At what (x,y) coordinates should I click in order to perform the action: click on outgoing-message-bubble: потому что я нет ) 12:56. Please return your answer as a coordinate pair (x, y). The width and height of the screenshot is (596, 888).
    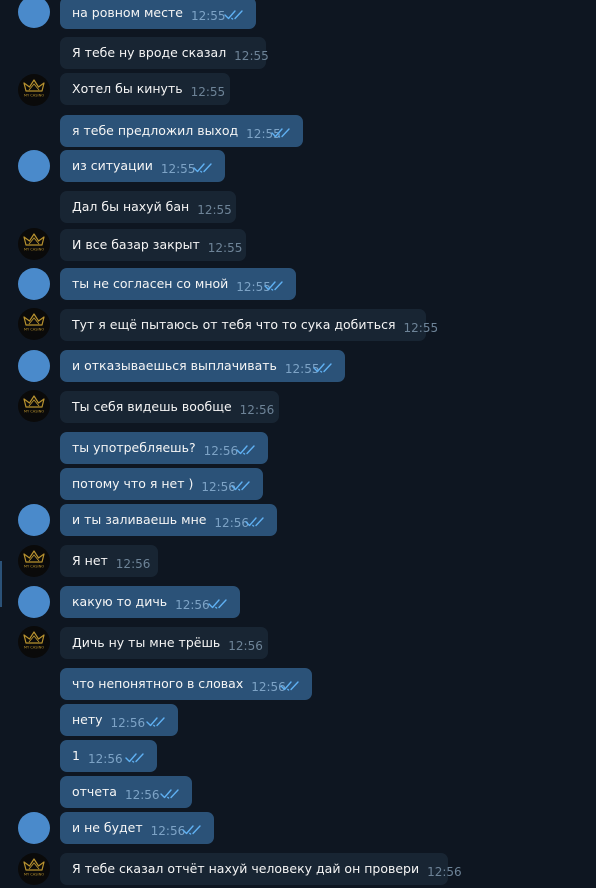
    Looking at the image, I should click on (161, 484).